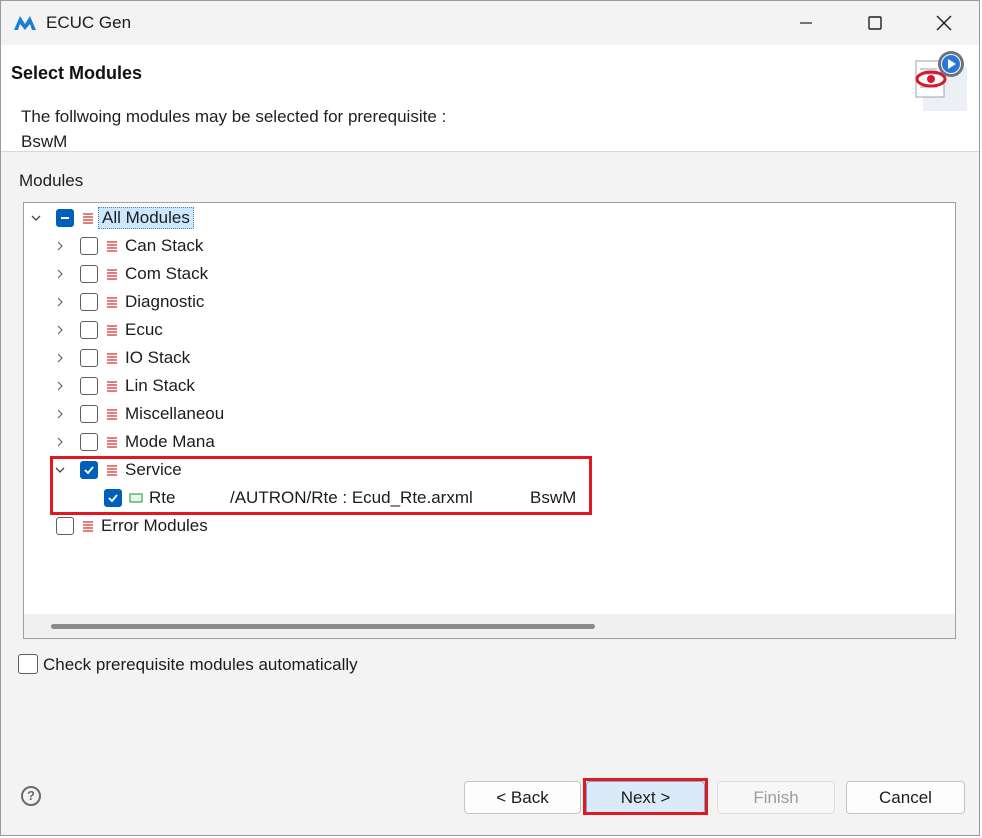 This screenshot has height=838, width=982. Describe the element at coordinates (89, 302) in the screenshot. I see `diagnostic-checkbox` at that location.